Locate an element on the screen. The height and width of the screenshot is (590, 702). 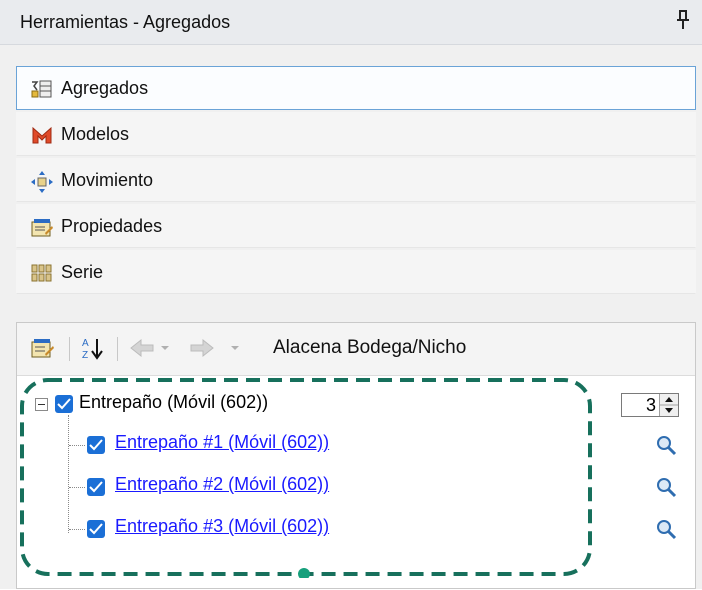
nav-item-label: Agregados is located at coordinates (105, 88).